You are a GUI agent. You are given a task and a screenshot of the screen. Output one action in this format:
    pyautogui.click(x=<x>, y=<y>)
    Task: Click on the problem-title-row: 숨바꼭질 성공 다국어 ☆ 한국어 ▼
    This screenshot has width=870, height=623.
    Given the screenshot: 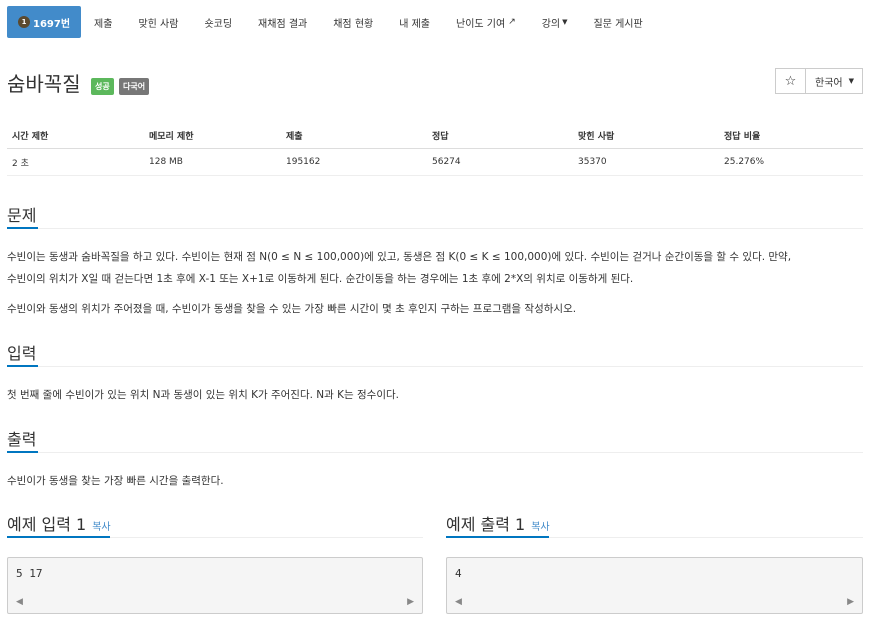 What is the action you would take?
    pyautogui.click(x=435, y=83)
    